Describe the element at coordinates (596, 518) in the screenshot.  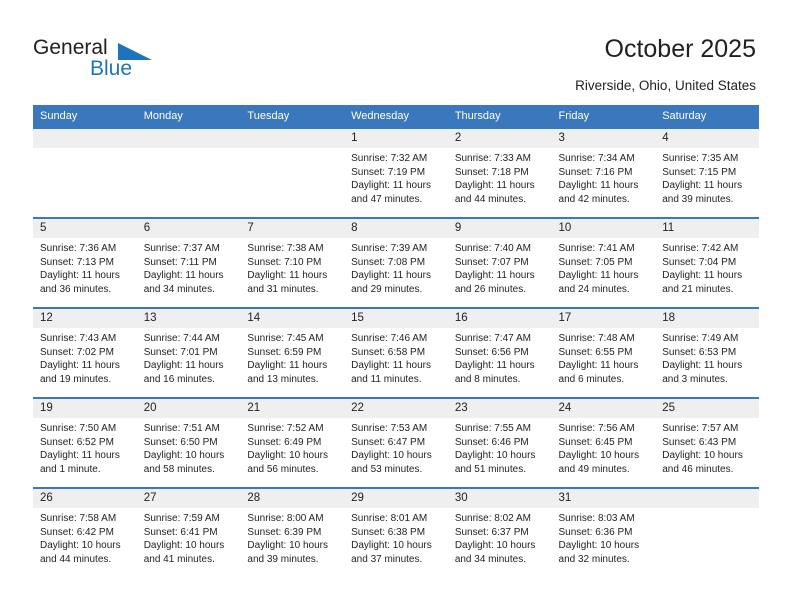
I see `sunrise-time: Sunrise: 8:03 AM` at that location.